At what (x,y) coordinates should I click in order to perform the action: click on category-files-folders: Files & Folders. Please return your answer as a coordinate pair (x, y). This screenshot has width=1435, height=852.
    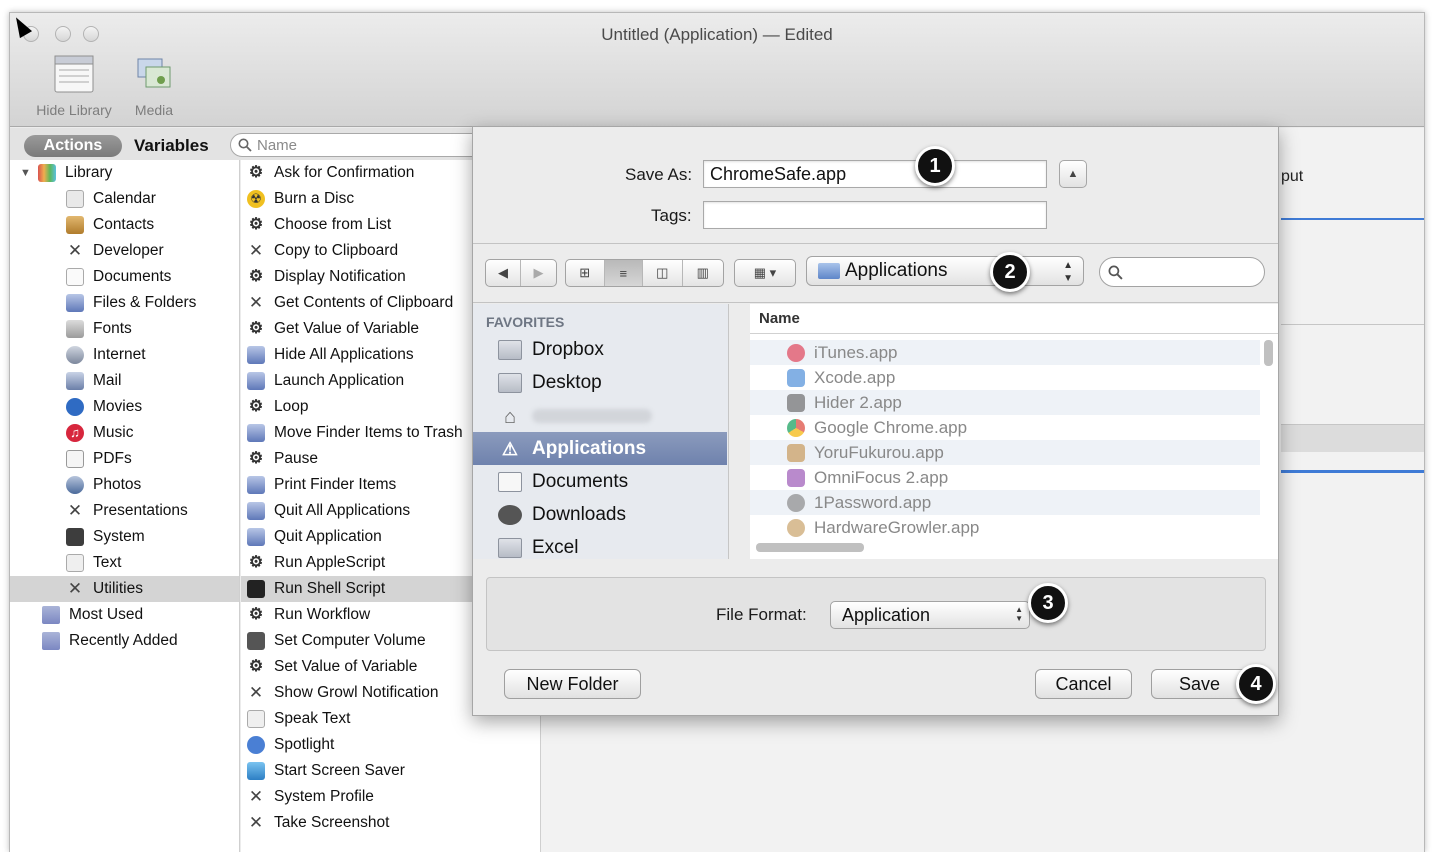
    Looking at the image, I should click on (124, 303).